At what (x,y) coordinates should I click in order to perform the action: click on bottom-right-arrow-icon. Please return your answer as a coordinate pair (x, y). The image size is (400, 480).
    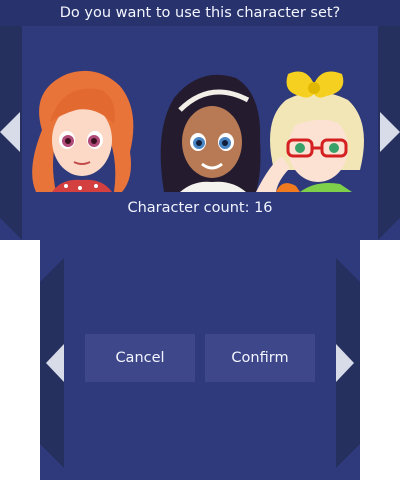
    Looking at the image, I should click on (345, 363).